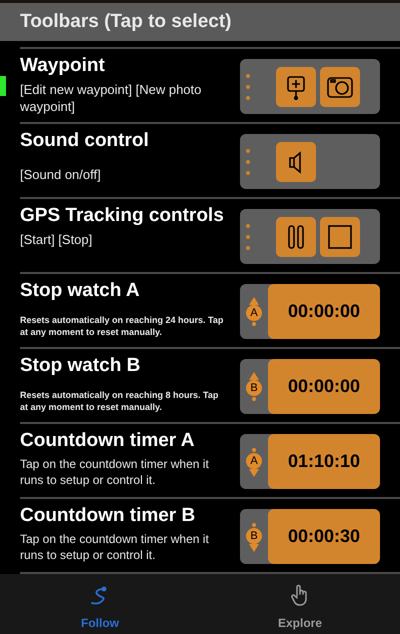 This screenshot has height=634, width=400. I want to click on toolbar-title: Waypoint, so click(63, 66).